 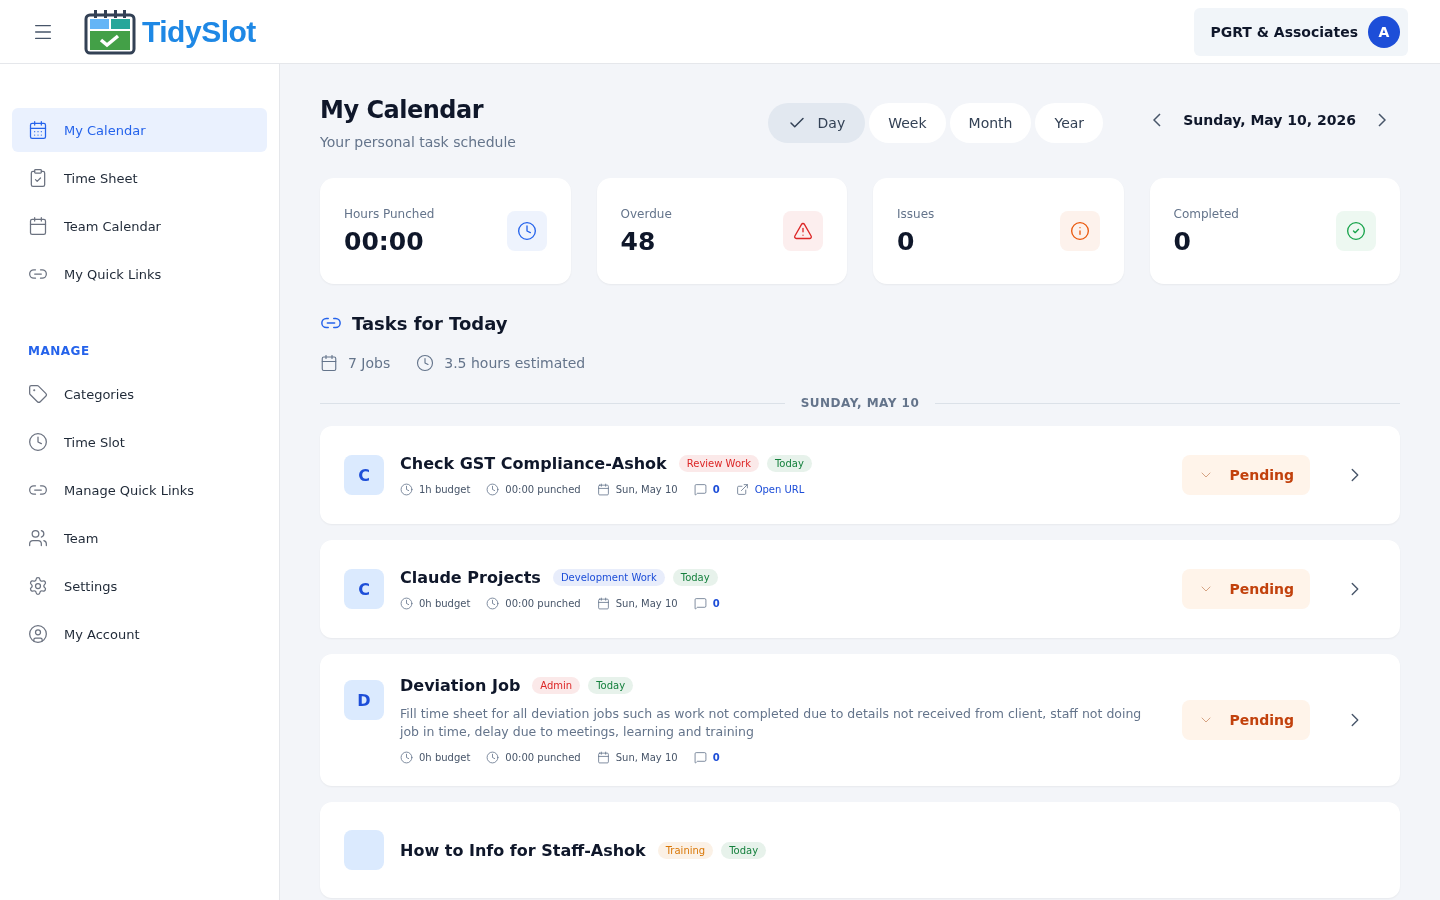 I want to click on sidebar-item: Categories, so click(x=139, y=394).